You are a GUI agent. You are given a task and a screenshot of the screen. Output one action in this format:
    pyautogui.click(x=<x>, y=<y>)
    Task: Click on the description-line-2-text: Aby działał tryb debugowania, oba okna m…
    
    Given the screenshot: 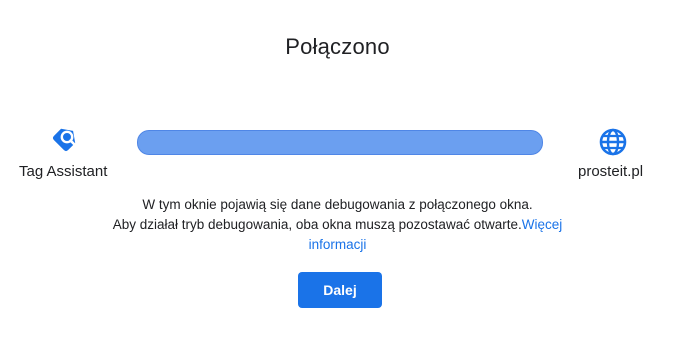 What is the action you would take?
    pyautogui.click(x=317, y=224)
    